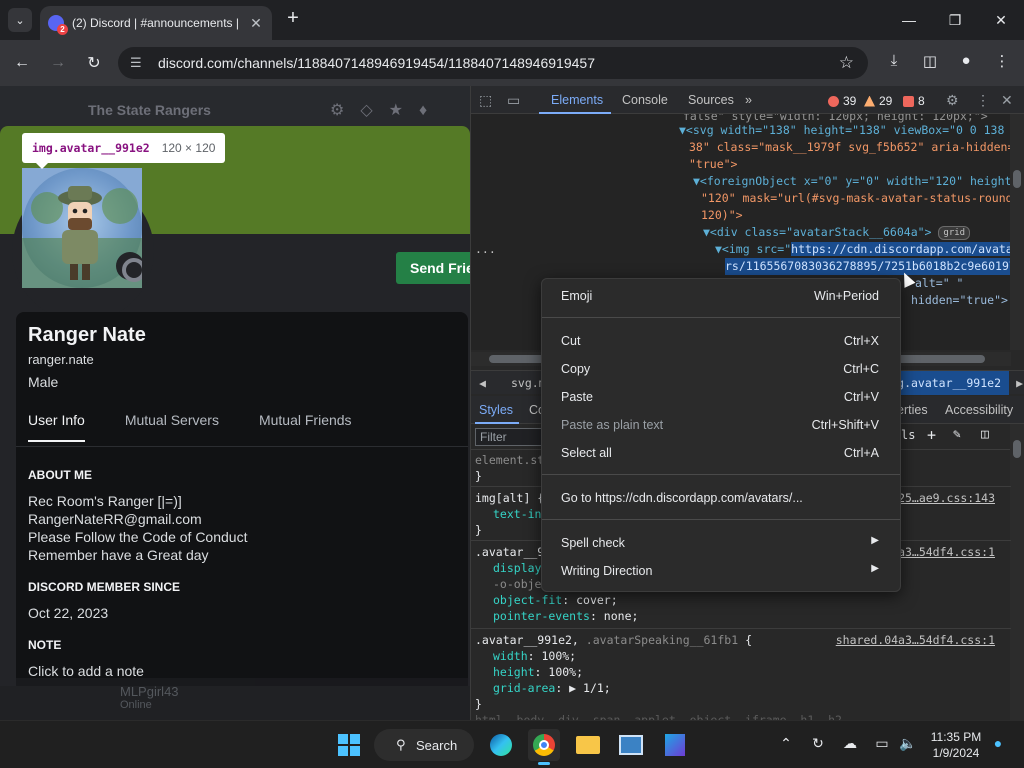  Describe the element at coordinates (485, 100) in the screenshot. I see `inspect-element-icon: ⬚` at that location.